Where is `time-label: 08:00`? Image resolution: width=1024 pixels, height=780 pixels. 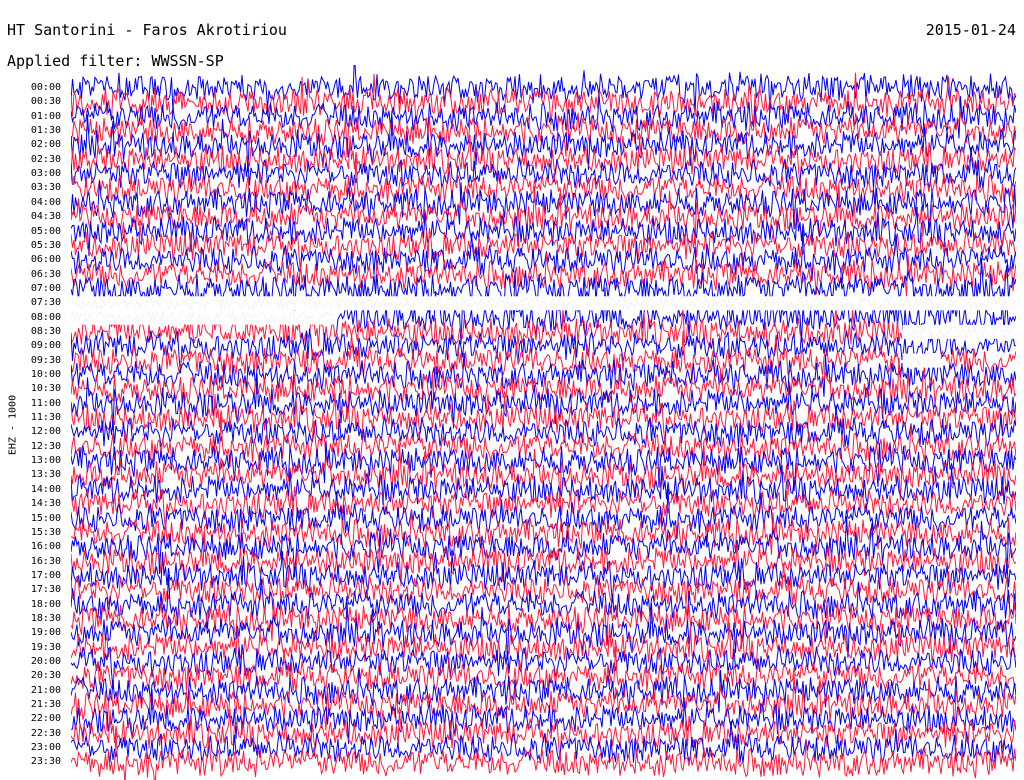
time-label: 08:00 is located at coordinates (45, 317).